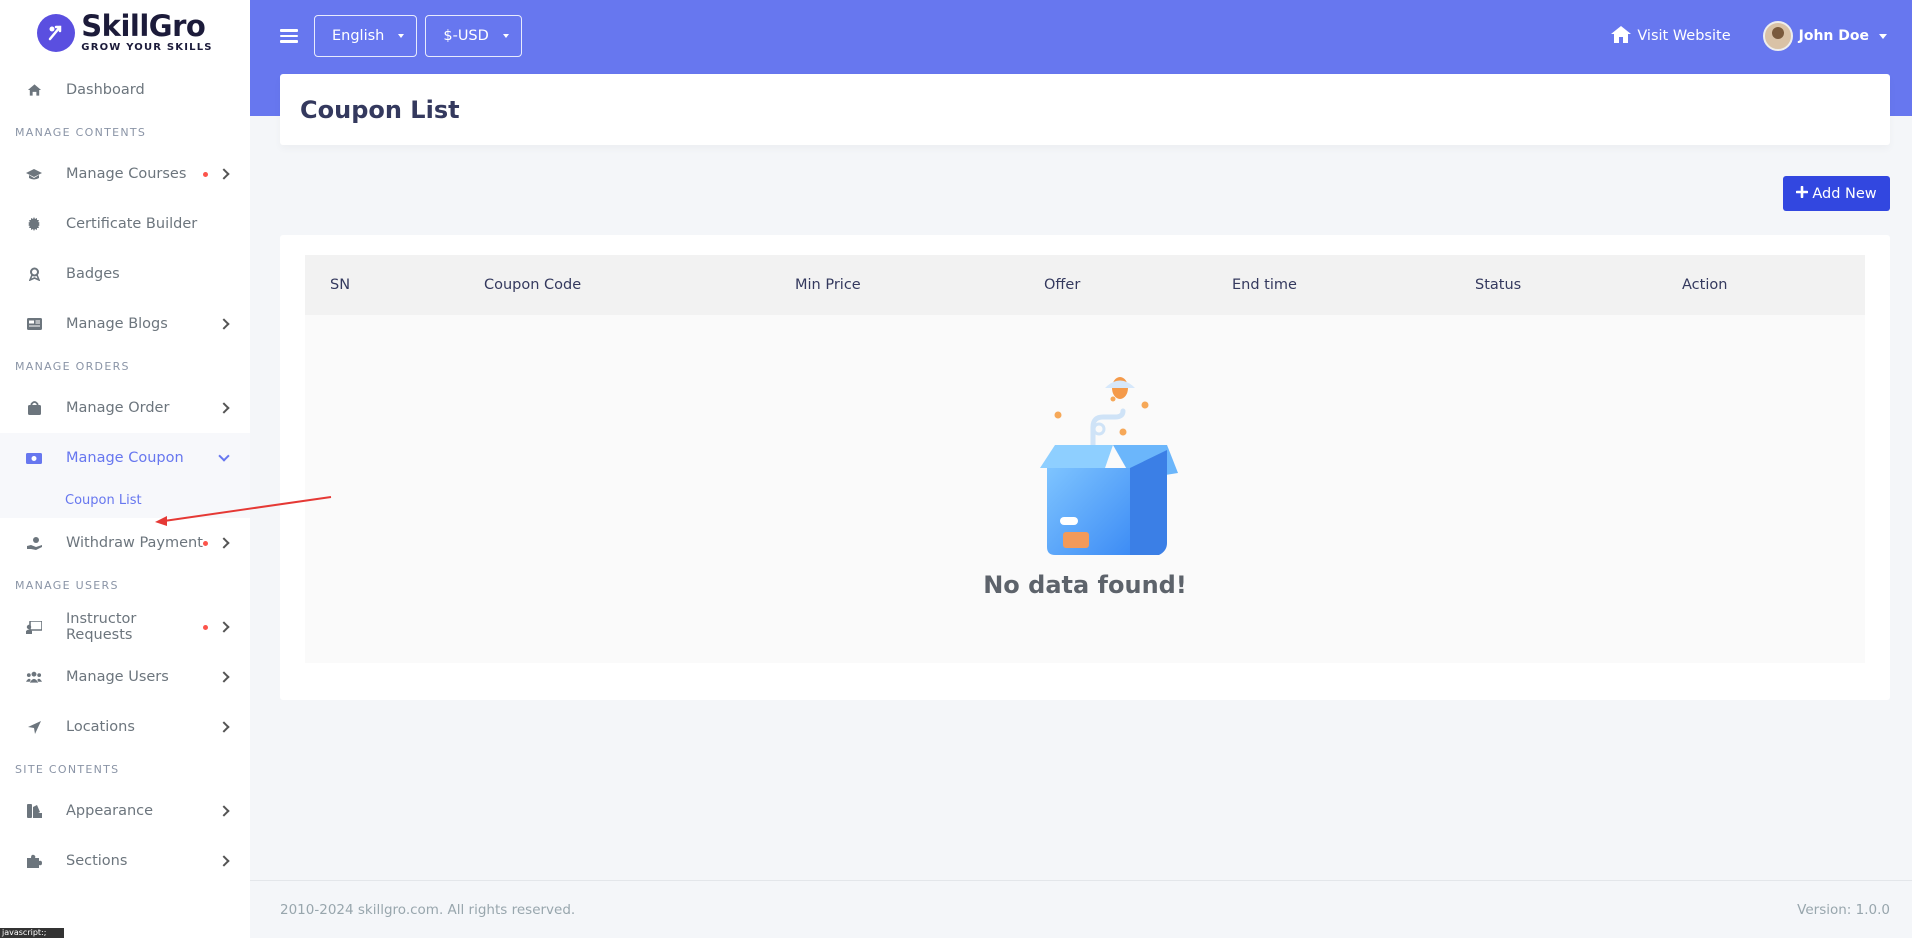  Describe the element at coordinates (243, 511) in the screenshot. I see `annotation-arrow-icon` at that location.